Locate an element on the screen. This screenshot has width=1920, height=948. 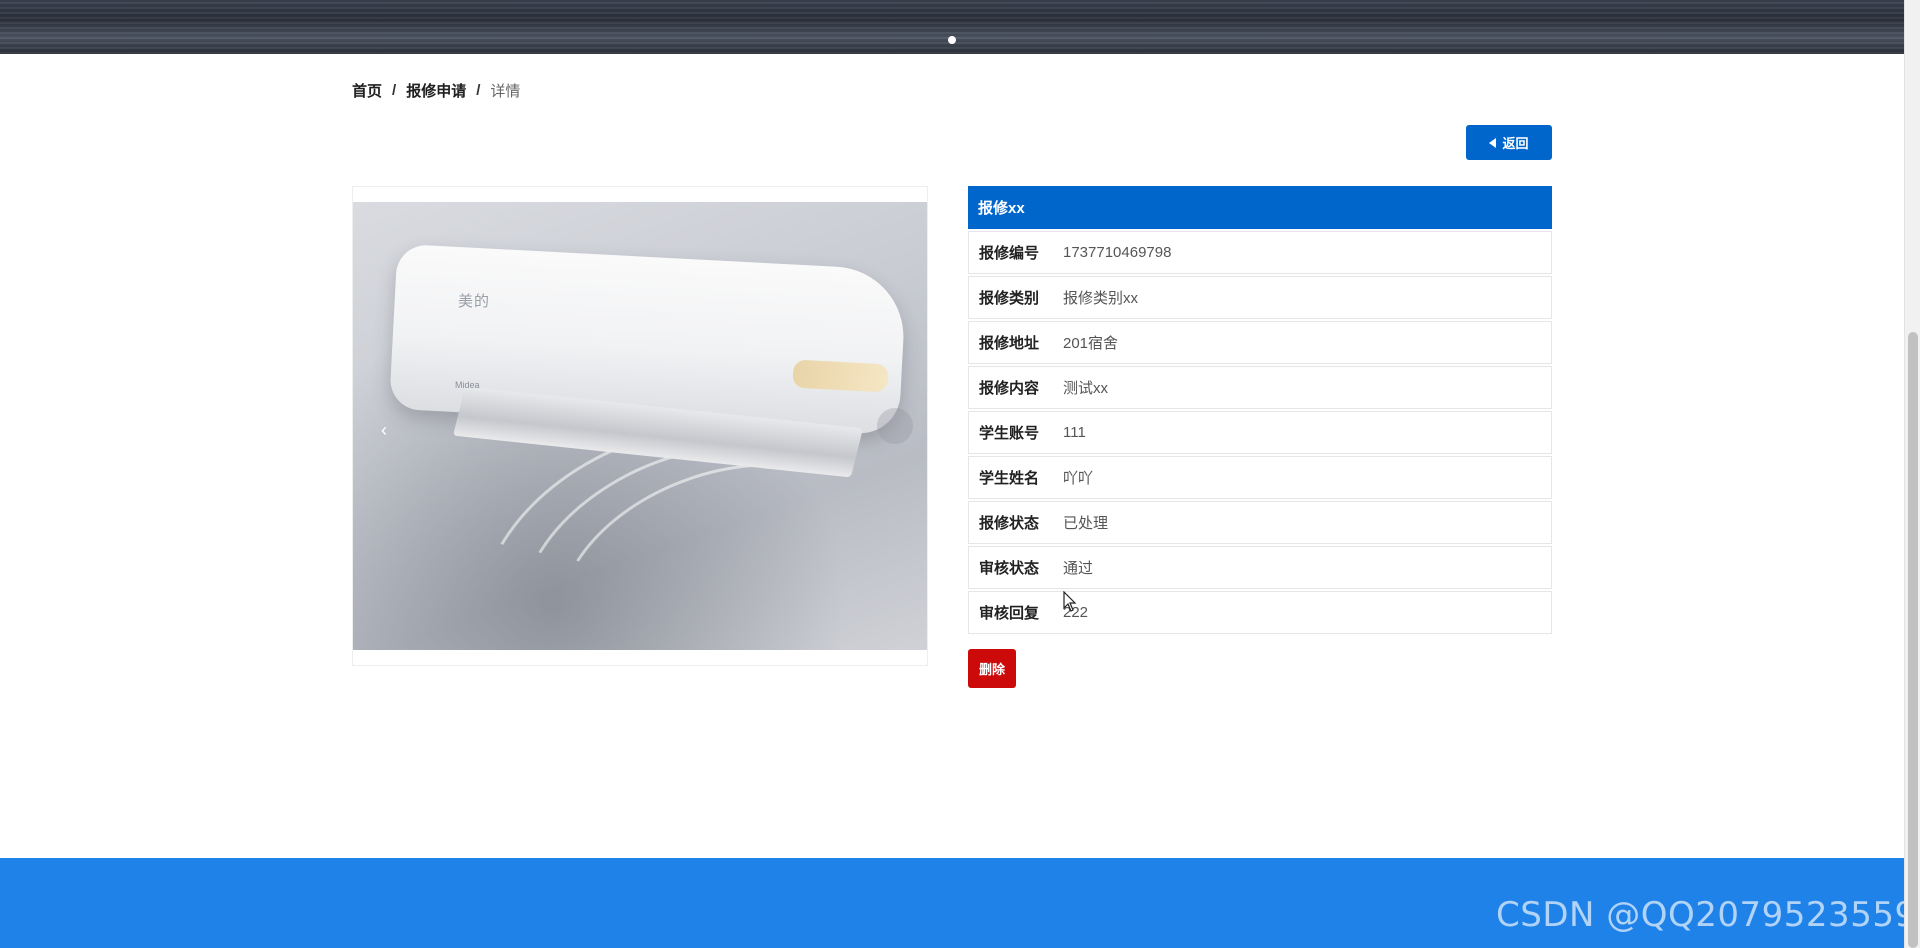
detail-value: 报修类别xx is located at coordinates (1101, 298).